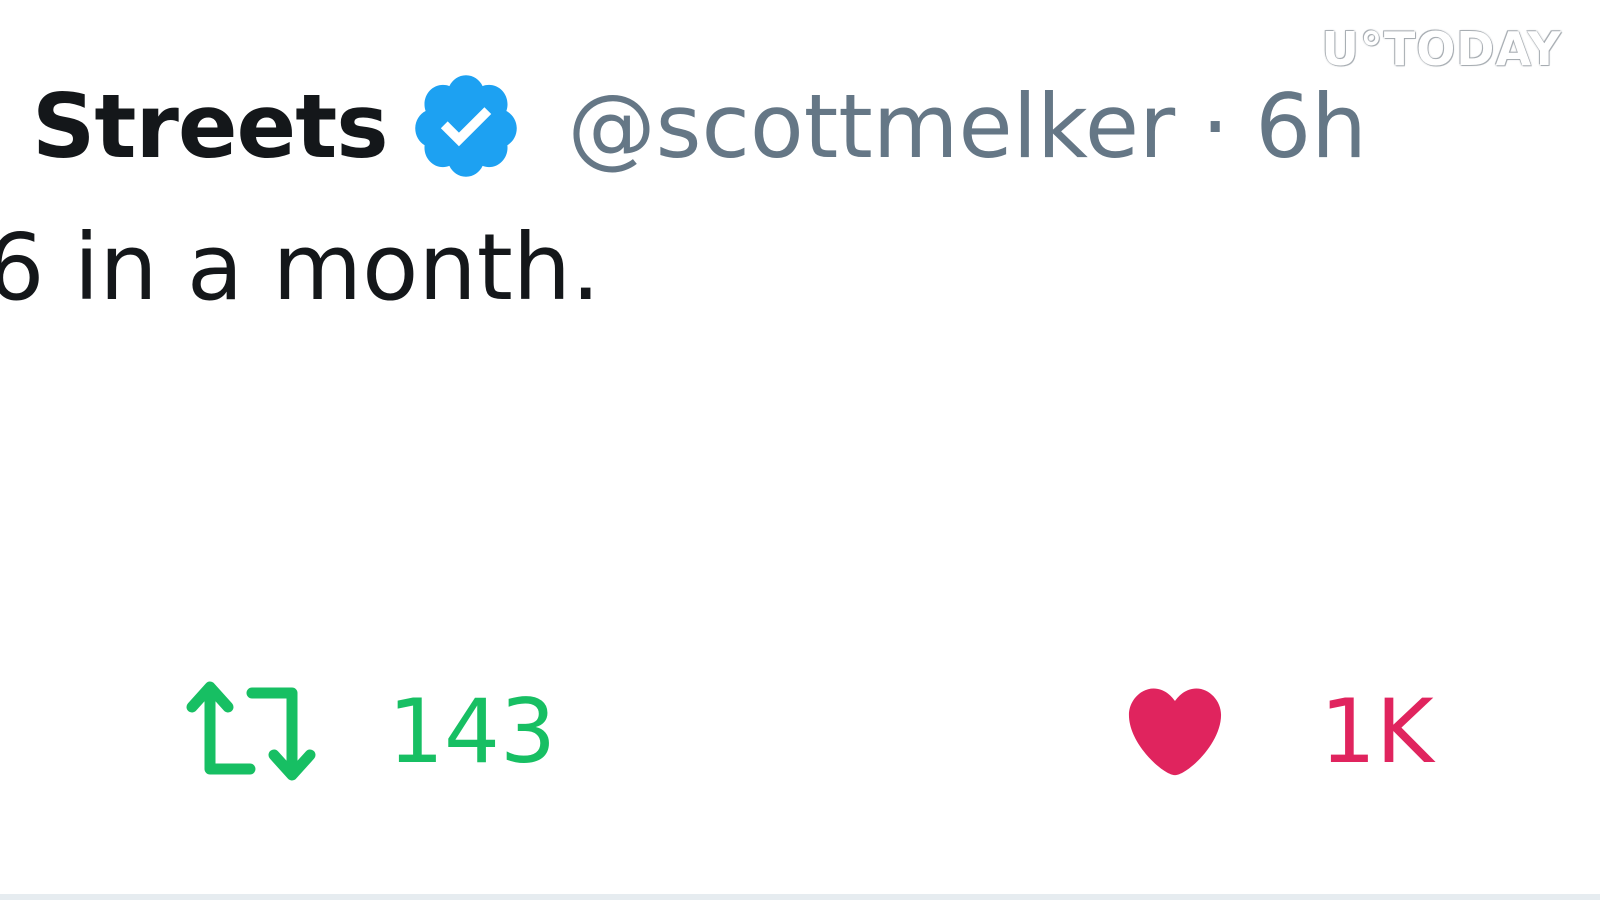 The height and width of the screenshot is (900, 1600). Describe the element at coordinates (371, 731) in the screenshot. I see `retweet-button: 143` at that location.